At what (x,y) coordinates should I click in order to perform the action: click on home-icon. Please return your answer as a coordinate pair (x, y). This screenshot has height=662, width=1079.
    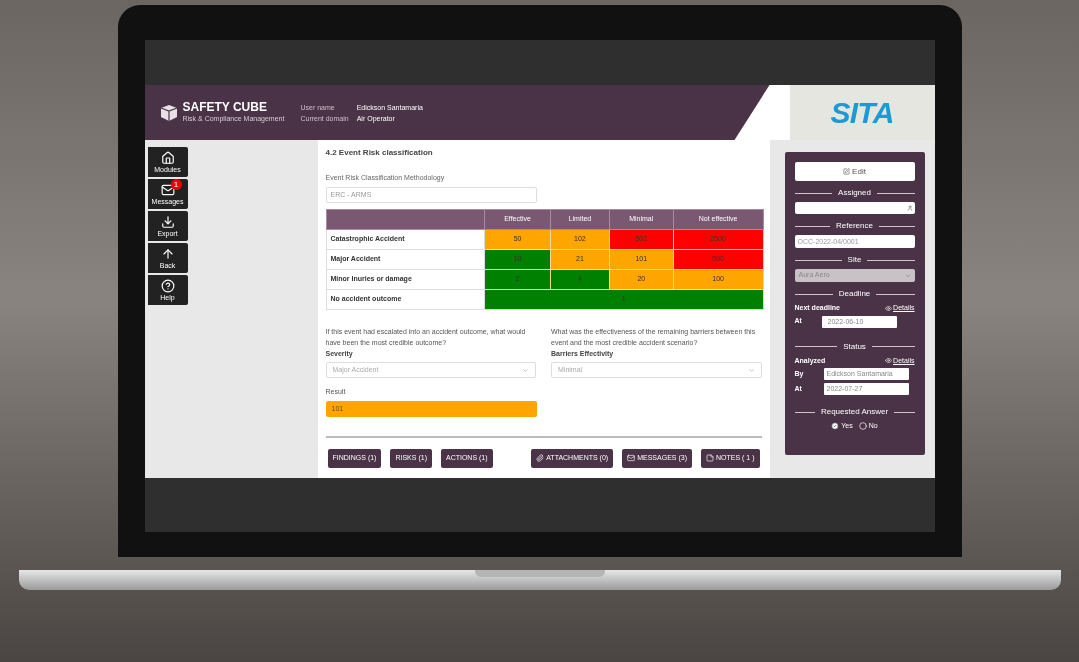
    Looking at the image, I should click on (167, 157).